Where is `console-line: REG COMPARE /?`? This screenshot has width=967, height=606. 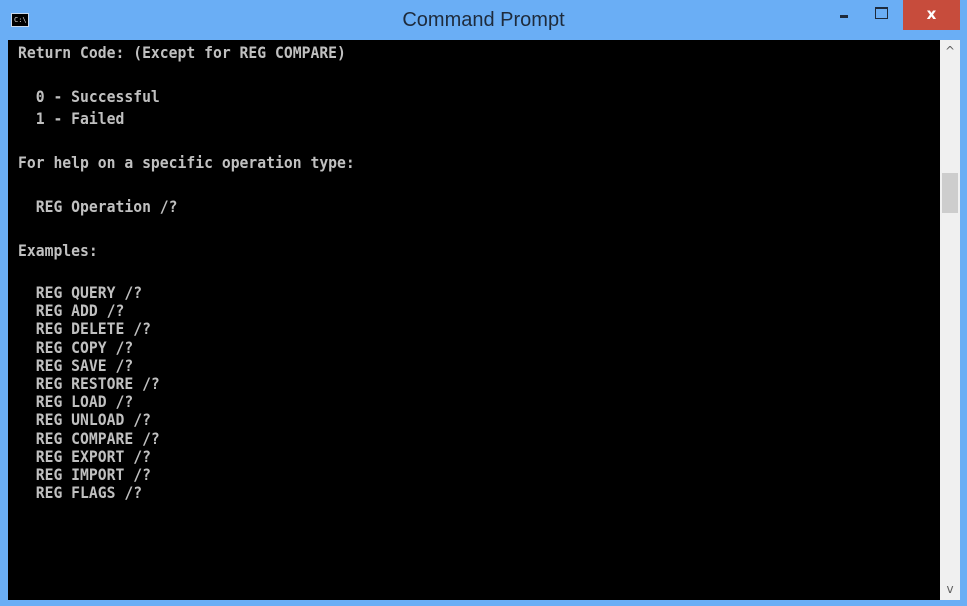 console-line: REG COMPARE /? is located at coordinates (89, 438).